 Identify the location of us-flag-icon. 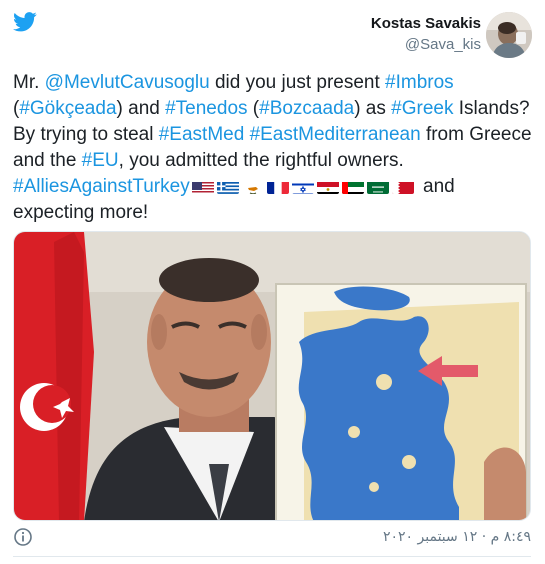
(202, 186).